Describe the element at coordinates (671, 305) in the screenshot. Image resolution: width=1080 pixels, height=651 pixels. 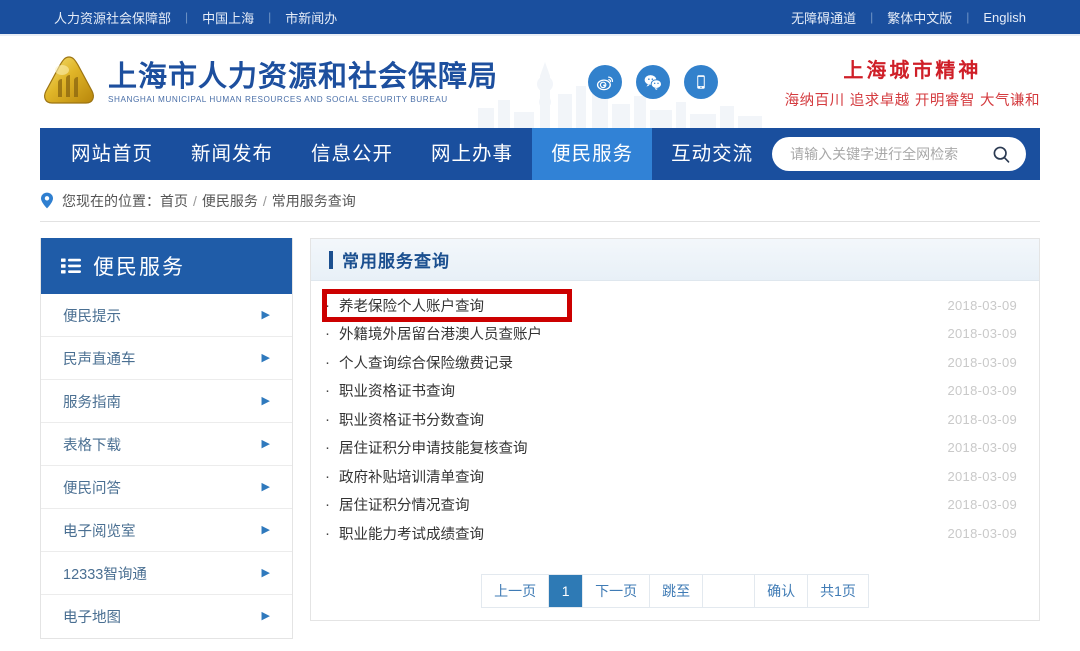
I see `list-item: · 养老保险个人账户查询 2018-03-09` at that location.